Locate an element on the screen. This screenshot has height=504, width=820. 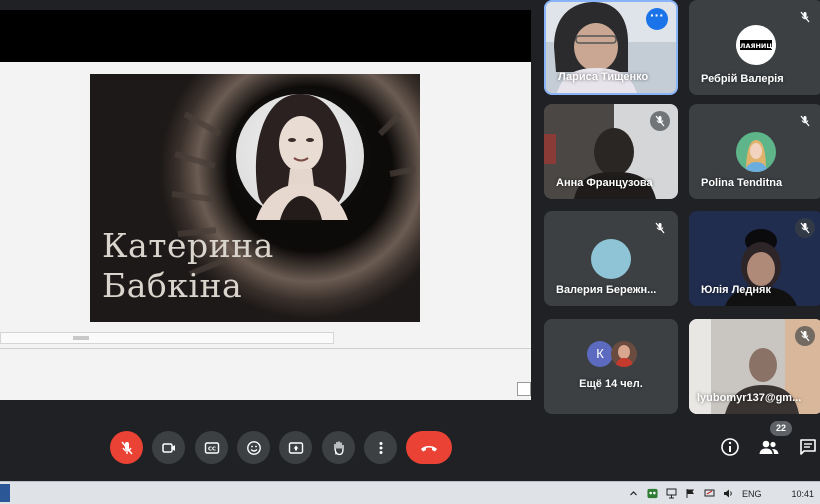
participant-tile: Polina Tenditna is located at coordinates (754, 151).